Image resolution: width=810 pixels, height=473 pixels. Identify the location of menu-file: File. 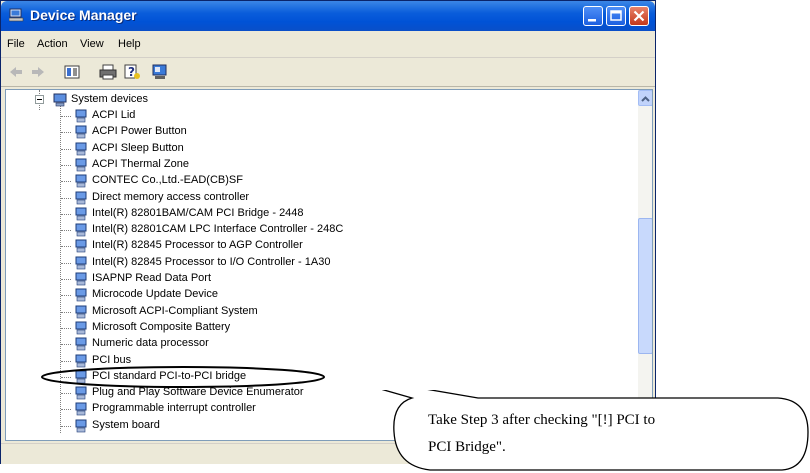
(16, 44).